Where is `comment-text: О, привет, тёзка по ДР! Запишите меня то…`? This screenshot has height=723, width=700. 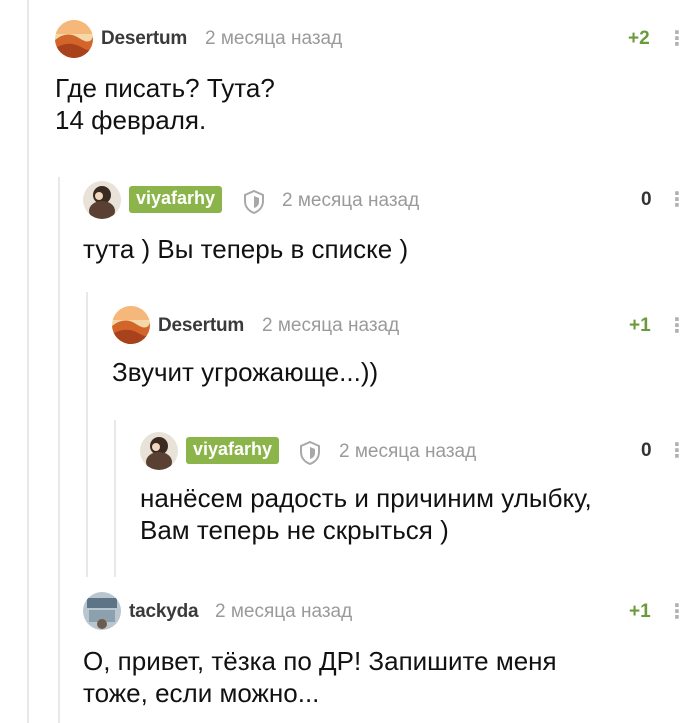
comment-text: О, привет, тёзка по ДР! Запишите меня то… is located at coordinates (320, 677).